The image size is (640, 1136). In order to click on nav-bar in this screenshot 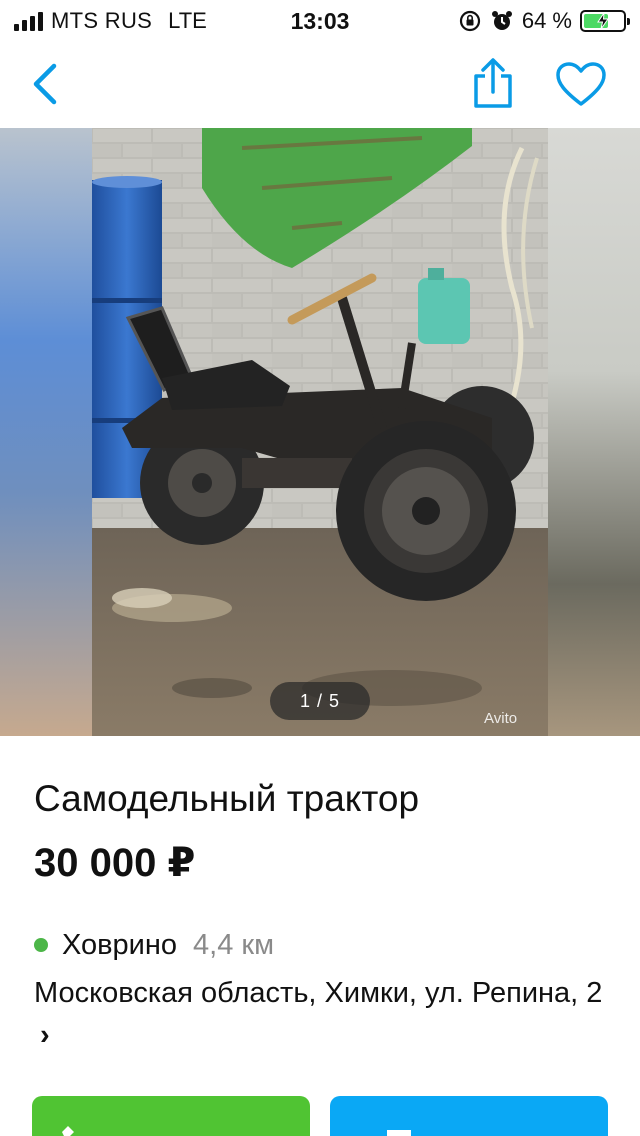, I will do `click(320, 84)`.